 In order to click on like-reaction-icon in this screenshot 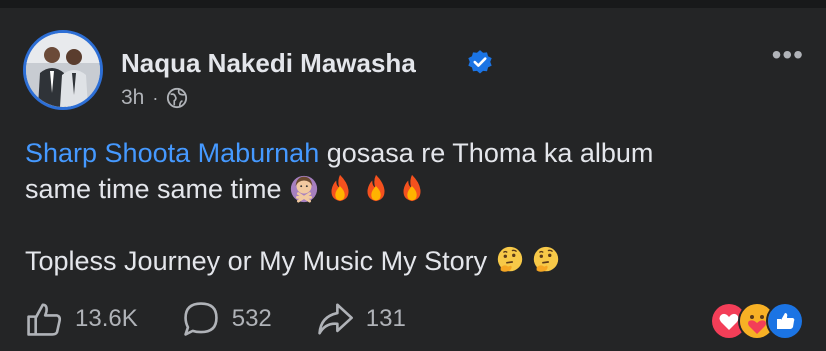, I will do `click(785, 321)`.